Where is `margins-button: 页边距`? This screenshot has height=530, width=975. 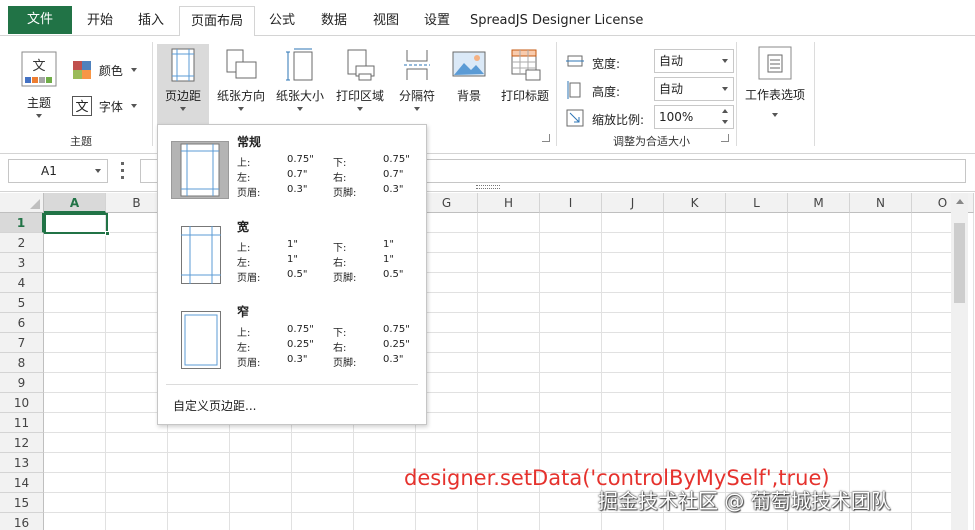
margins-button: 页边距 is located at coordinates (183, 84).